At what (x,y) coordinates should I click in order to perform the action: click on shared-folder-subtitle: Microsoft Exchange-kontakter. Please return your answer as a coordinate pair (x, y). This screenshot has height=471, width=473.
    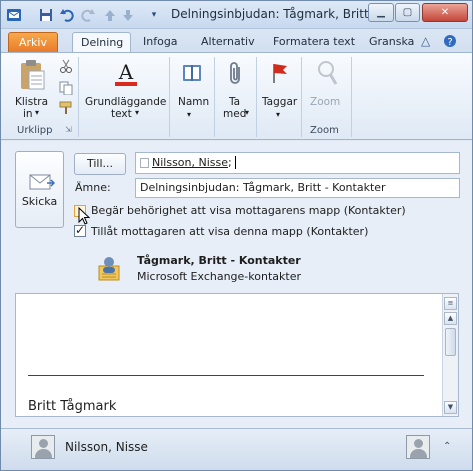
    Looking at the image, I should click on (219, 276).